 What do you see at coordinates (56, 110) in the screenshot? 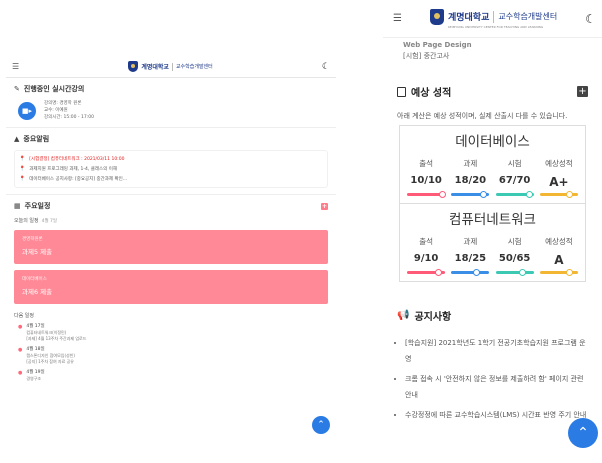
I see `lecture-professor: 교수: 이예원` at bounding box center [56, 110].